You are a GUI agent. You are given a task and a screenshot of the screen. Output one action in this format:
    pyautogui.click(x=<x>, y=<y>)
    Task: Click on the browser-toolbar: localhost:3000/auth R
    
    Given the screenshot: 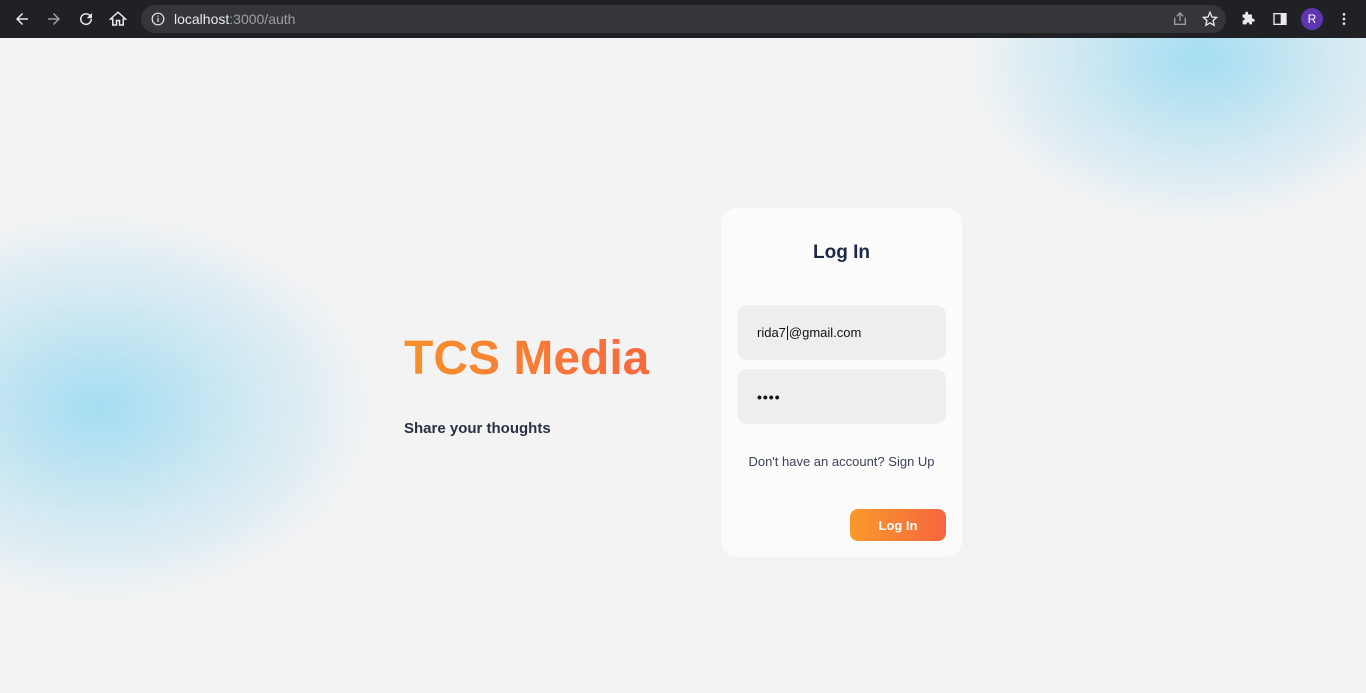 What is the action you would take?
    pyautogui.click(x=683, y=19)
    